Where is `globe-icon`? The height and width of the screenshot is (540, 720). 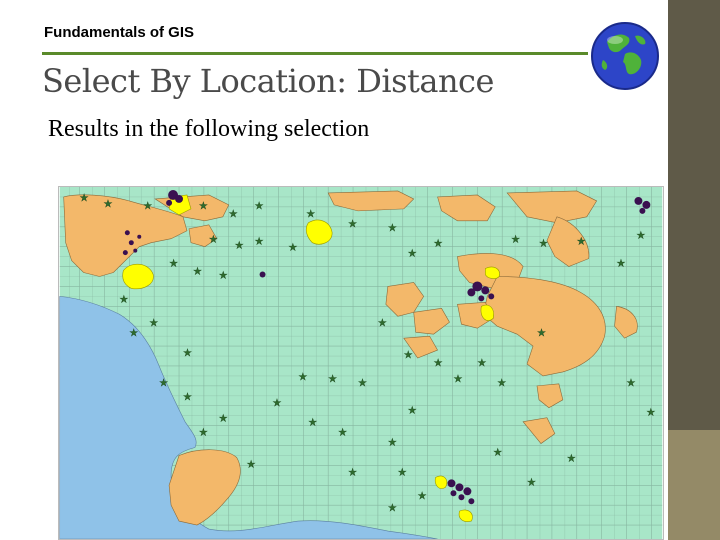
globe-icon is located at coordinates (625, 56).